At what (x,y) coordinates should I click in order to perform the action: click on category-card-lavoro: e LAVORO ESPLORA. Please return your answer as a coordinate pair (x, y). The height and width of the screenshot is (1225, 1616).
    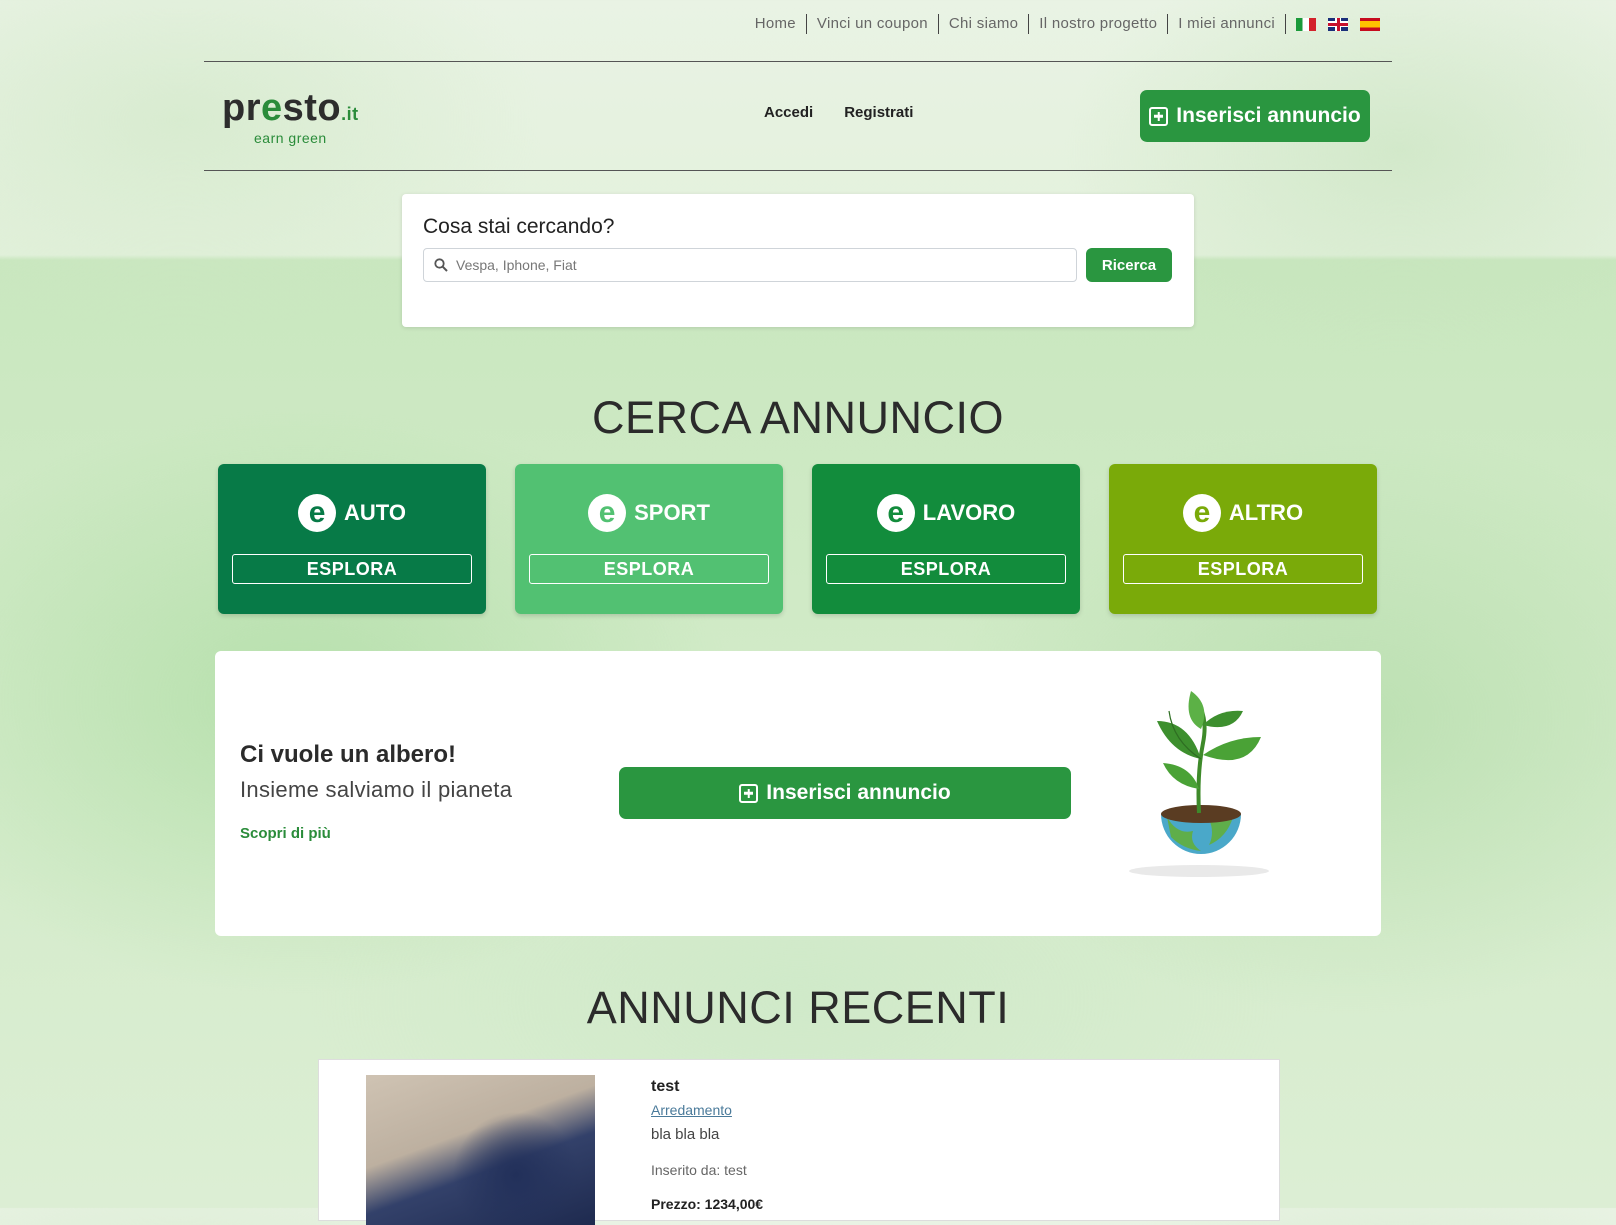
    Looking at the image, I should click on (946, 539).